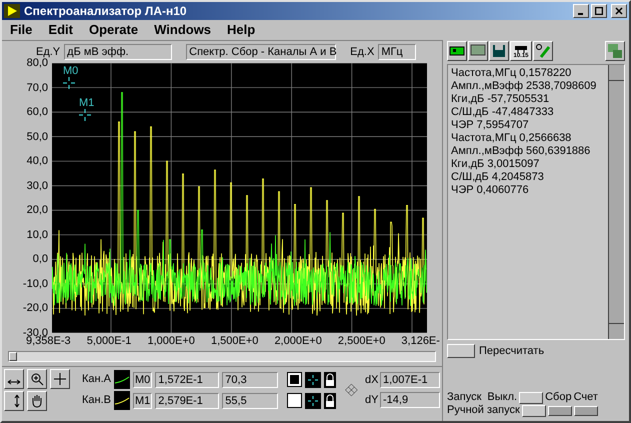  I want to click on y-tick-label: -20,0, so click(35, 308).